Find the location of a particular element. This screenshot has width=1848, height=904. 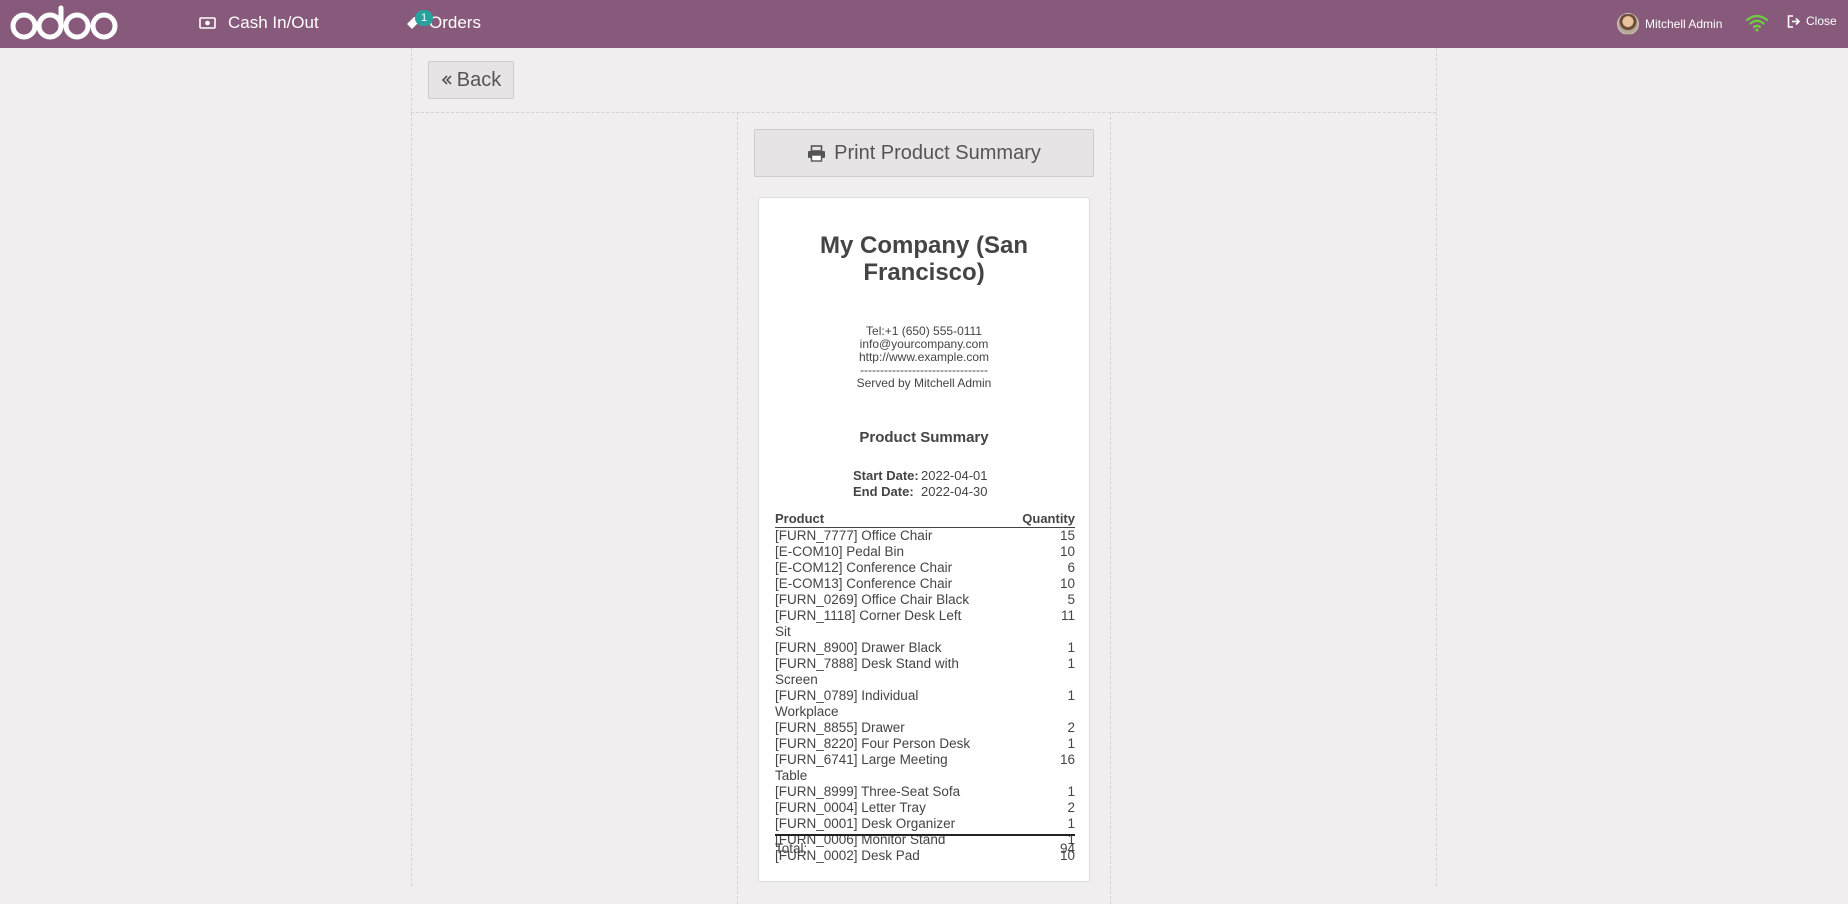

total-row: Total: 94 is located at coordinates (925, 848).